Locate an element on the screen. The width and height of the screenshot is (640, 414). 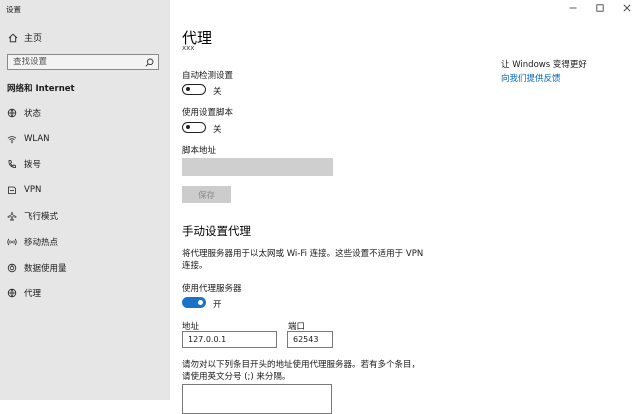
exceptions-textarea is located at coordinates (257, 399).